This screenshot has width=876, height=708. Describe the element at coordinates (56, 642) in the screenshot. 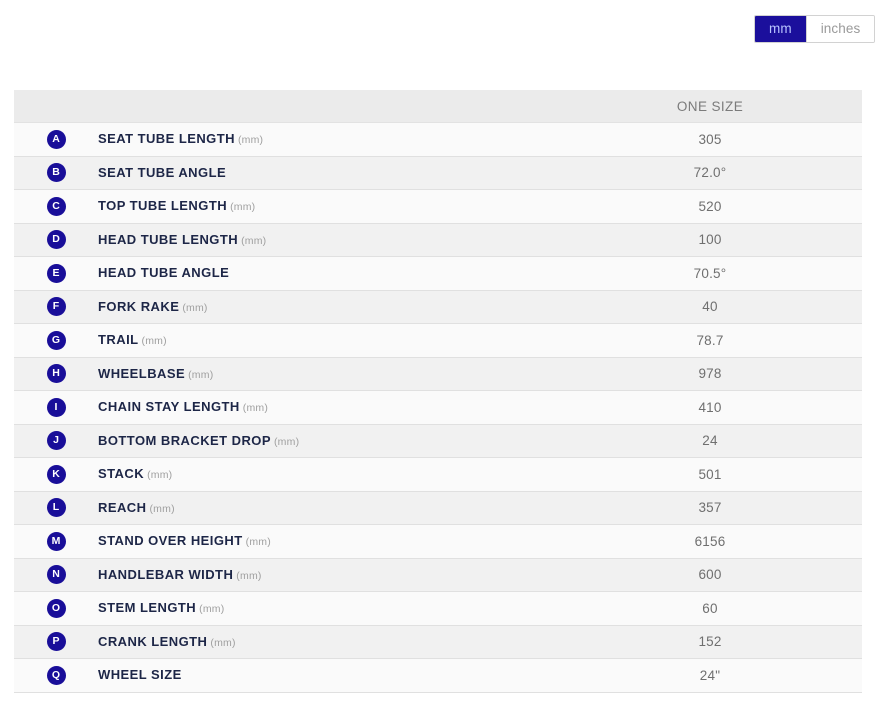

I see `row-badge-cell: P` at that location.